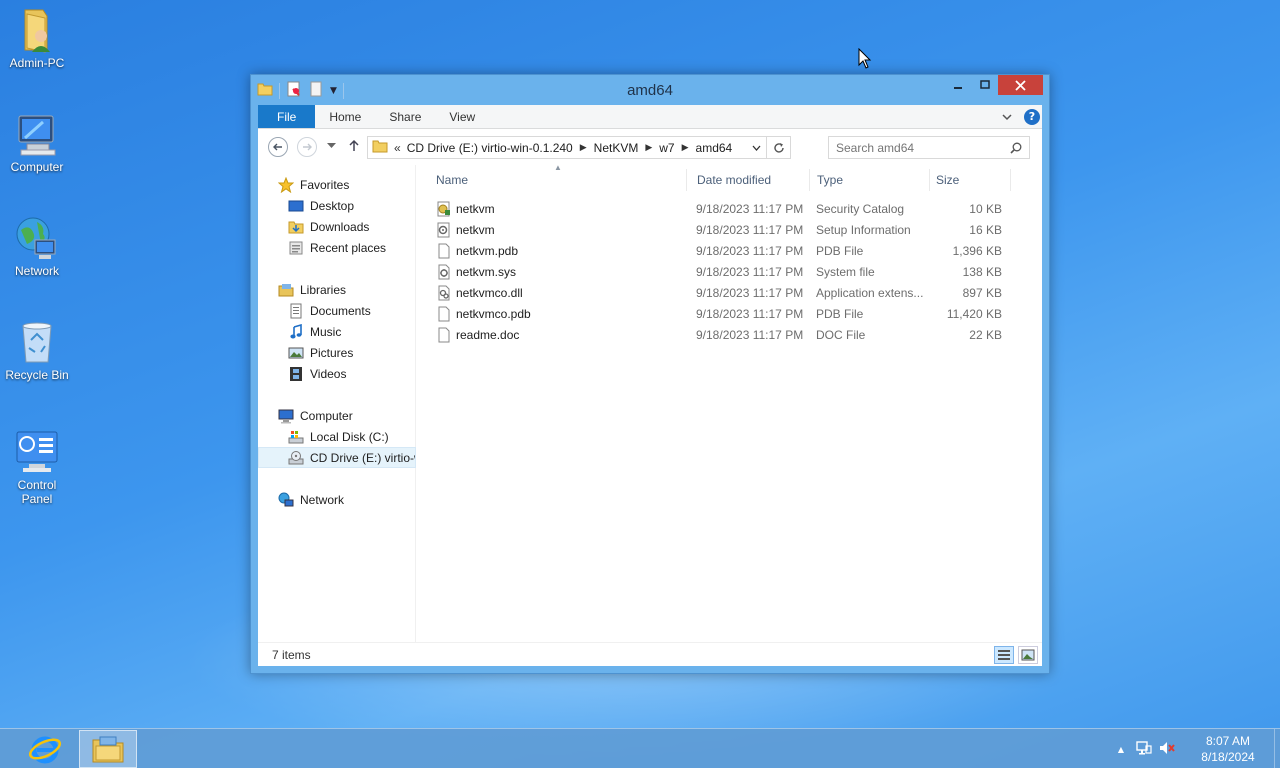 This screenshot has width=1280, height=768. What do you see at coordinates (1016, 148) in the screenshot?
I see `search-icon` at bounding box center [1016, 148].